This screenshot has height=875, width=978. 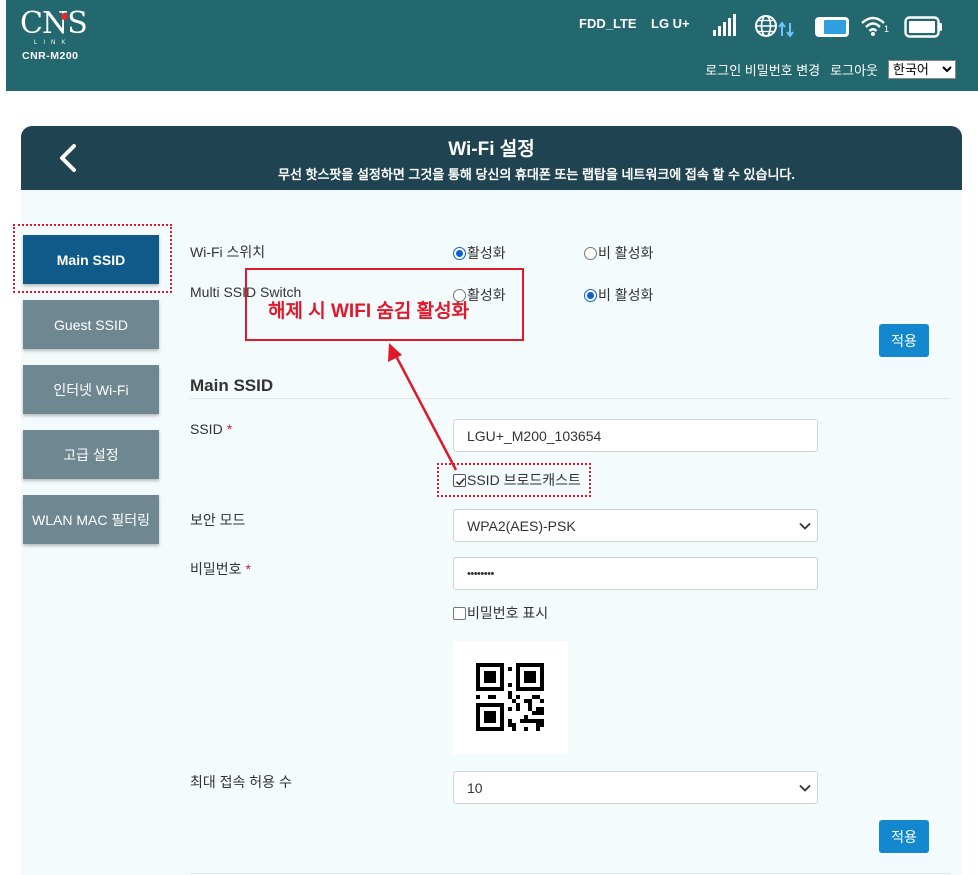 I want to click on main-ssid-section-title: Main SSID, so click(x=232, y=385).